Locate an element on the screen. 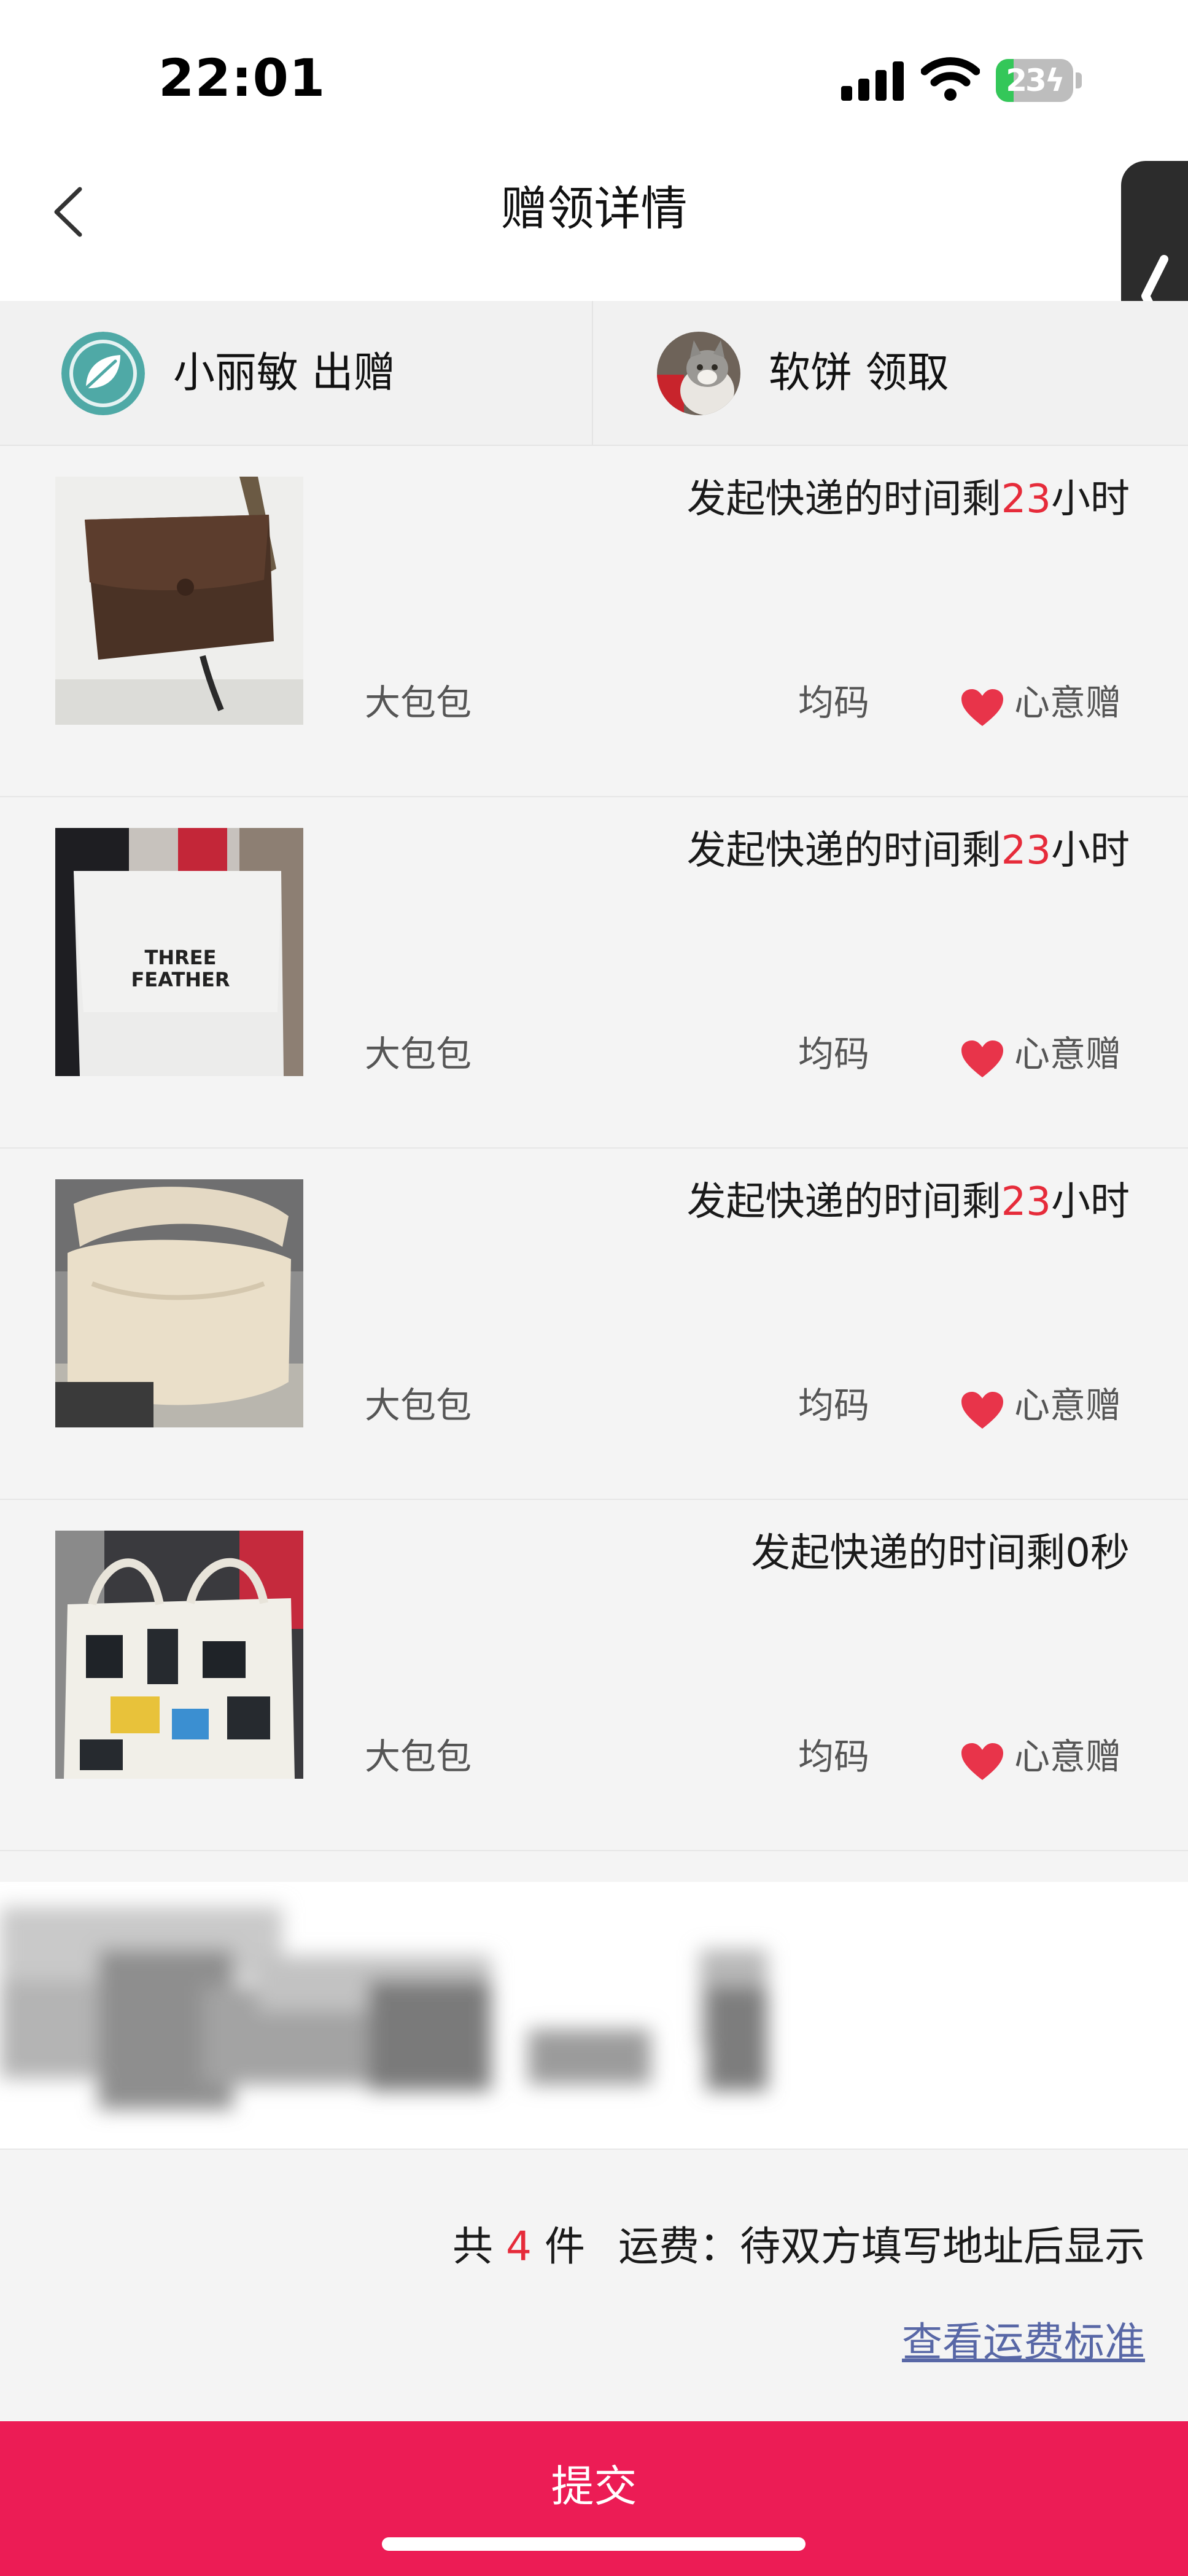 The height and width of the screenshot is (2576, 1188). item-count: 4 is located at coordinates (519, 2246).